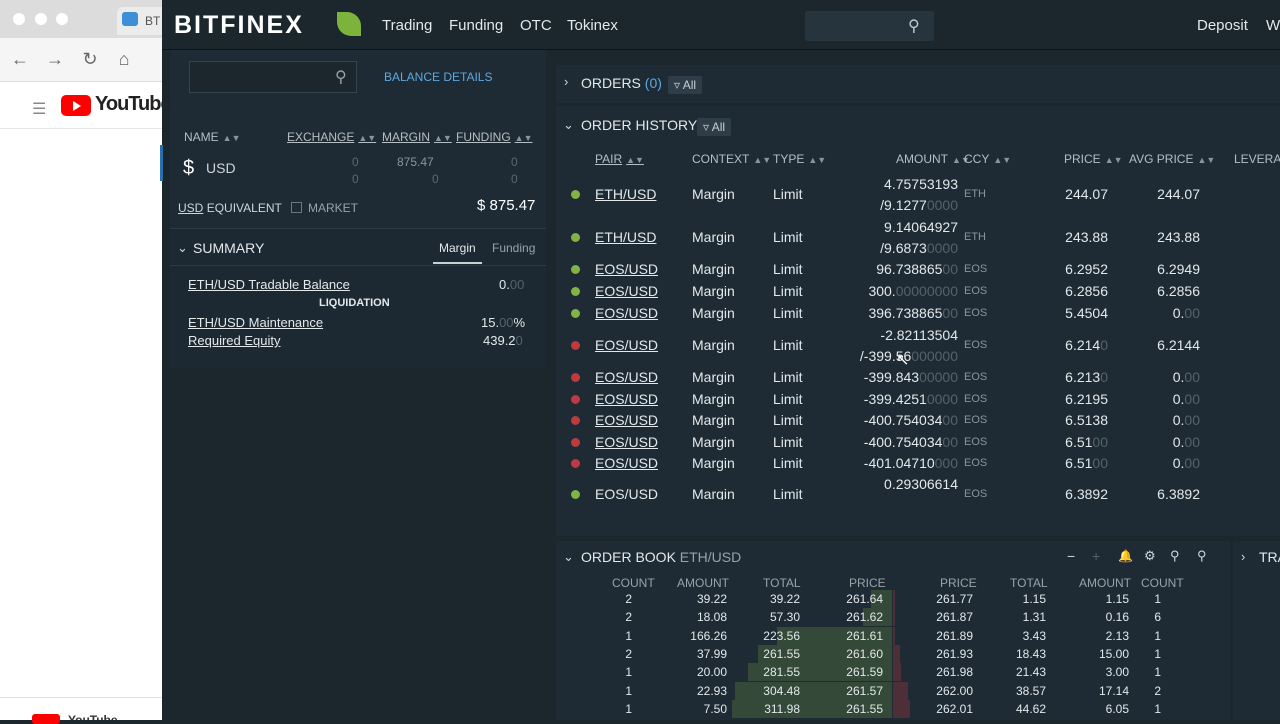 The width and height of the screenshot is (1280, 724). What do you see at coordinates (919, 248) in the screenshot?
I see `amount-filled: /9.68730000` at bounding box center [919, 248].